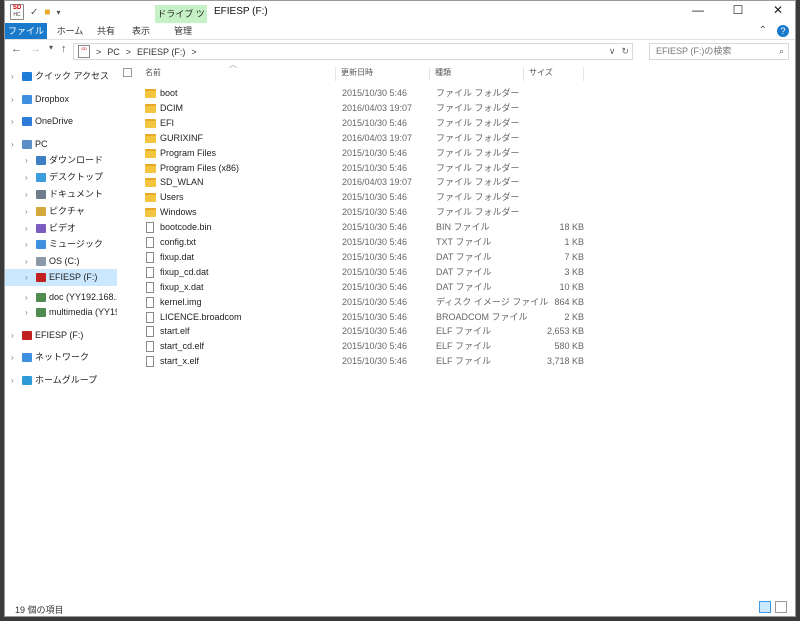 The height and width of the screenshot is (621, 800). I want to click on sidebar-item: › ピクチャ, so click(61, 211).